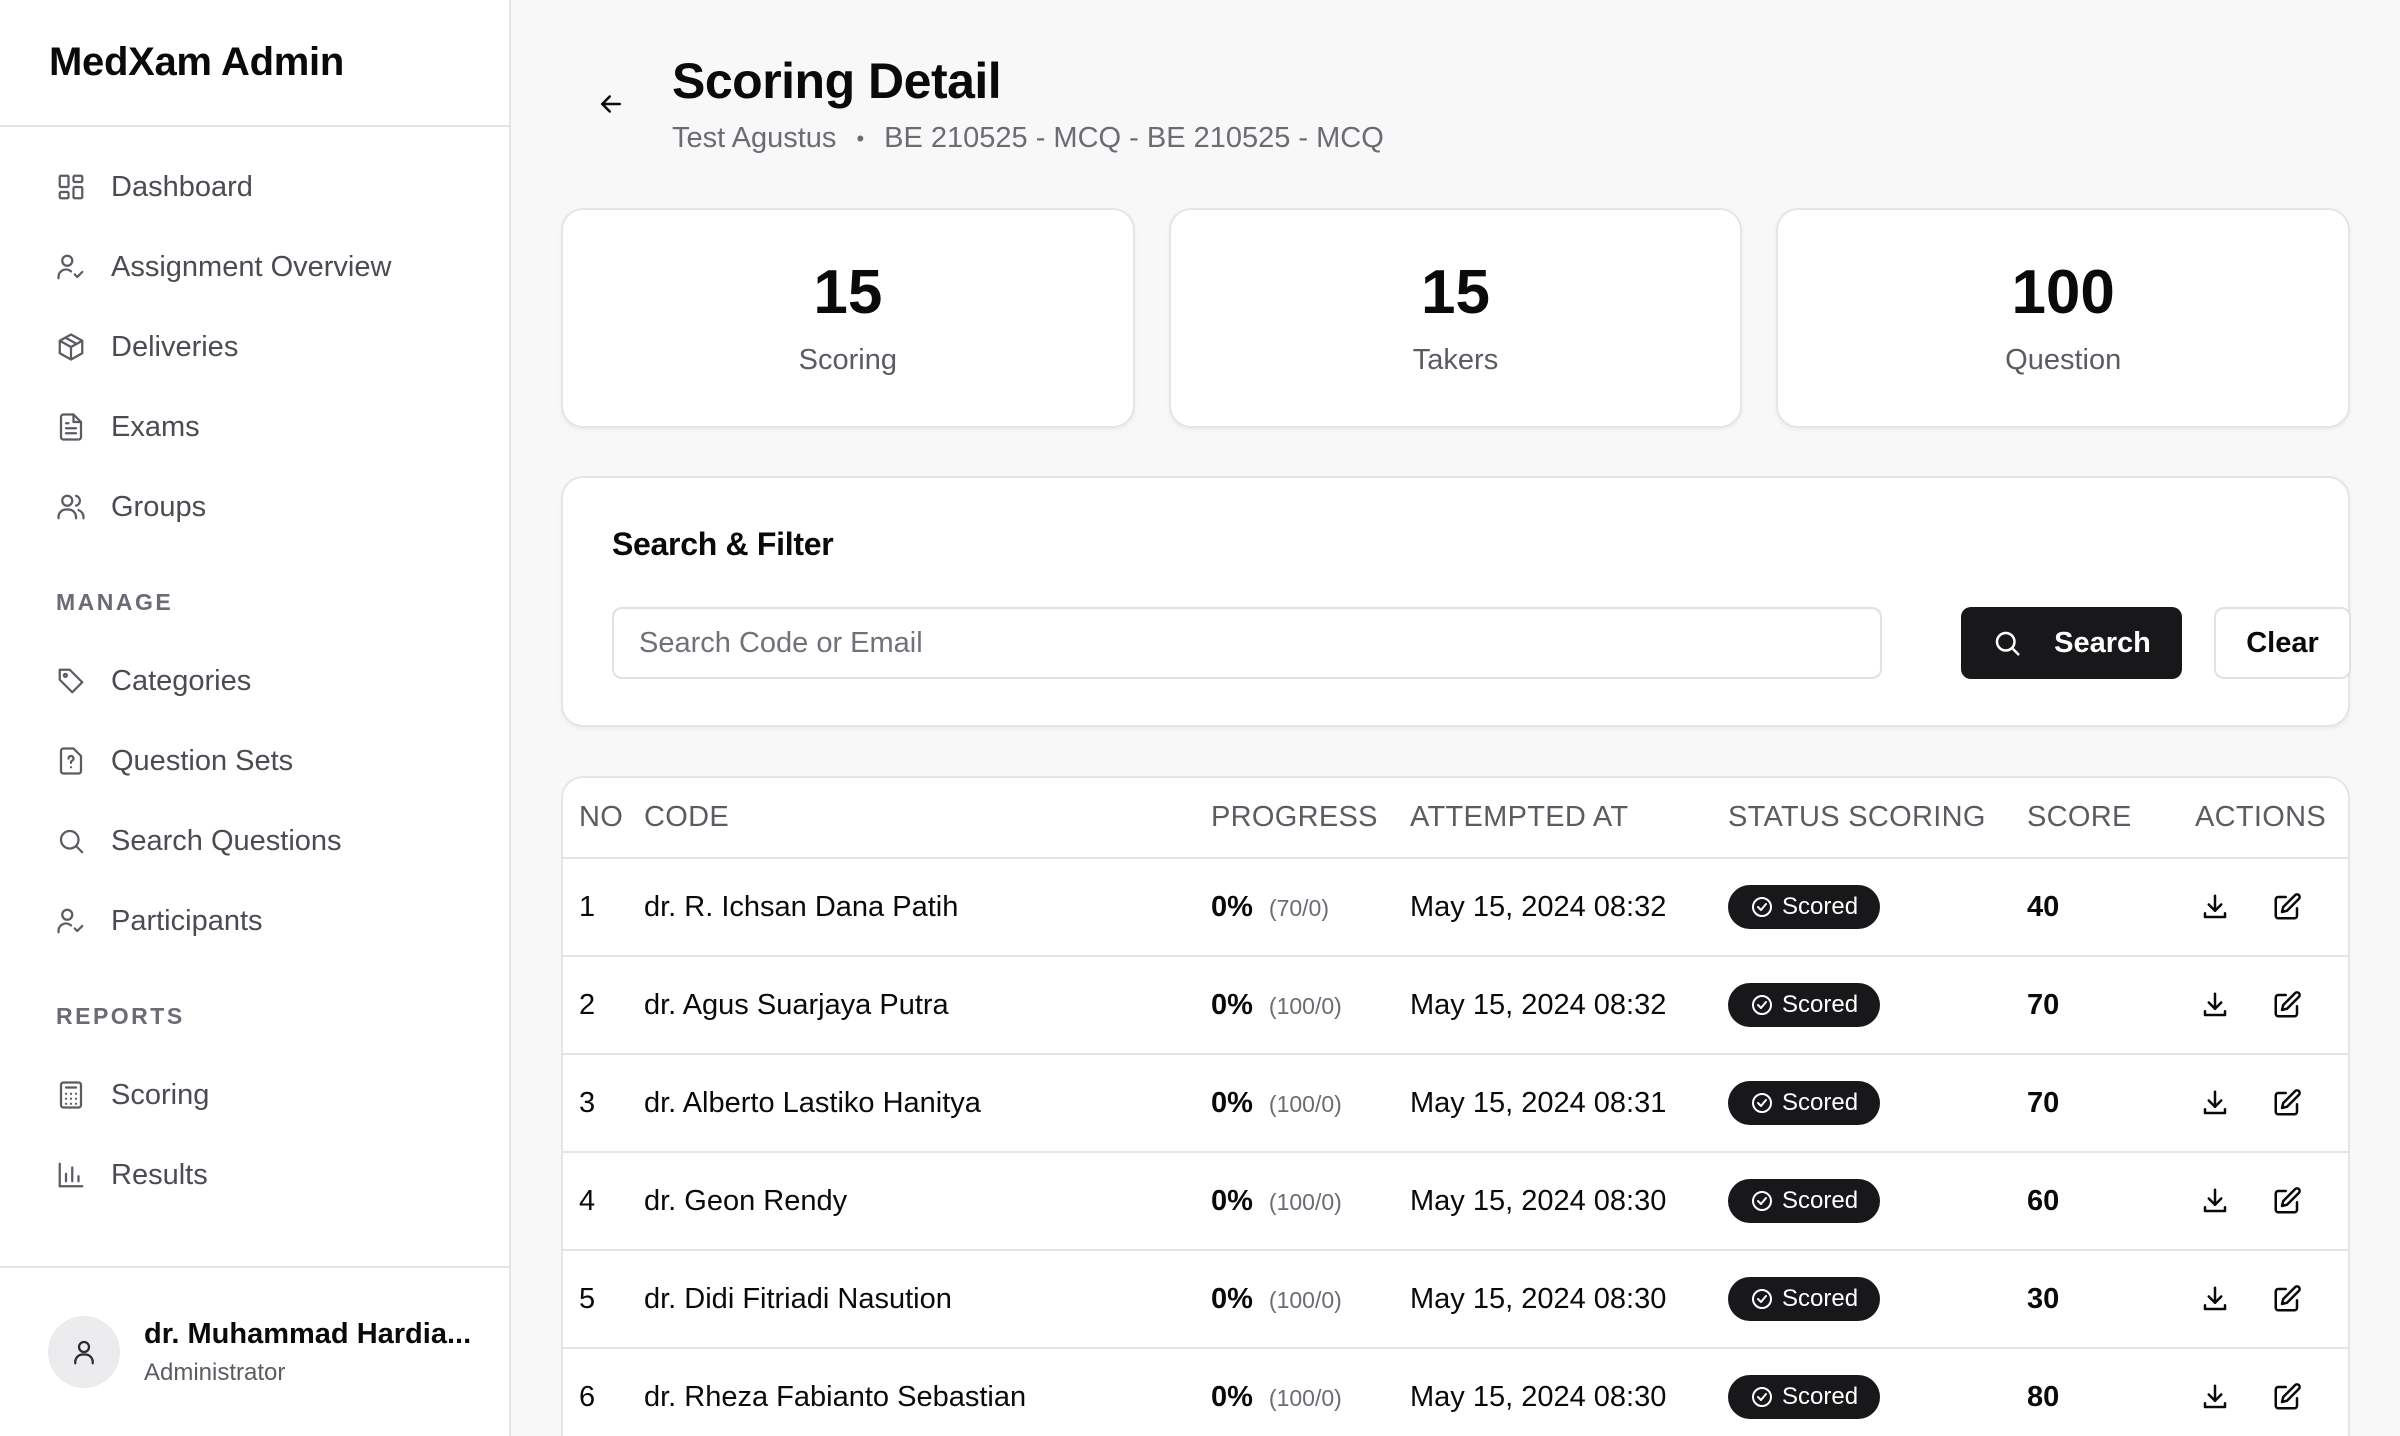  Describe the element at coordinates (84, 1352) in the screenshot. I see `avatar` at that location.